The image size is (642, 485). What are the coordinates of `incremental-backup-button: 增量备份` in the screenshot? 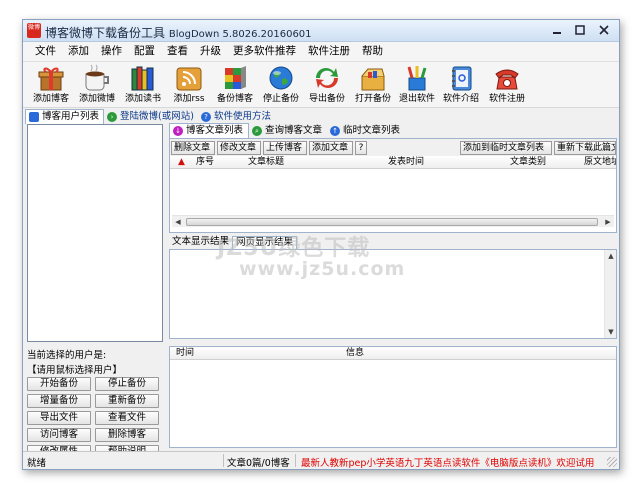 It's located at (59, 401).